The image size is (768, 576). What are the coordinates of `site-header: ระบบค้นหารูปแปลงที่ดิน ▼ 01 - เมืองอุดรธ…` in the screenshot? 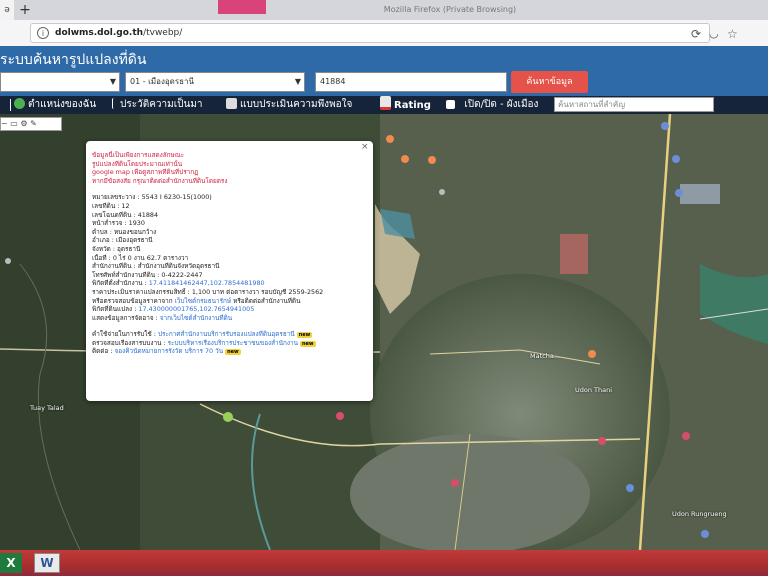 It's located at (384, 71).